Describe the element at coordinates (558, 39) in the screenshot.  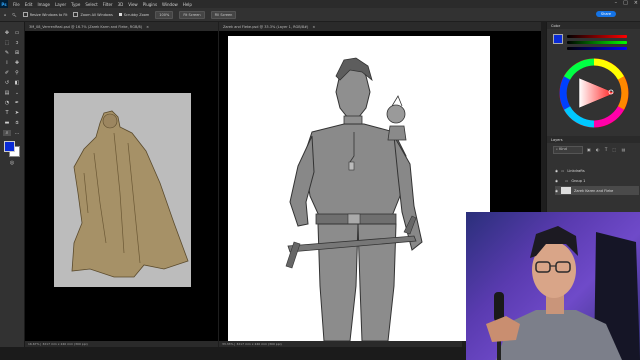
I see `color-swatch-mini` at that location.